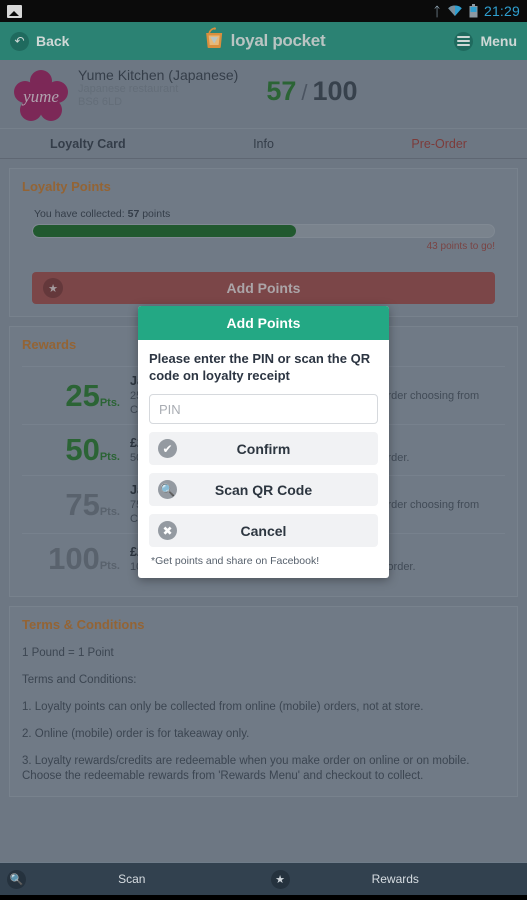  What do you see at coordinates (235, 561) in the screenshot?
I see `dialog-footnote: *Get points and share on Facebook!` at bounding box center [235, 561].